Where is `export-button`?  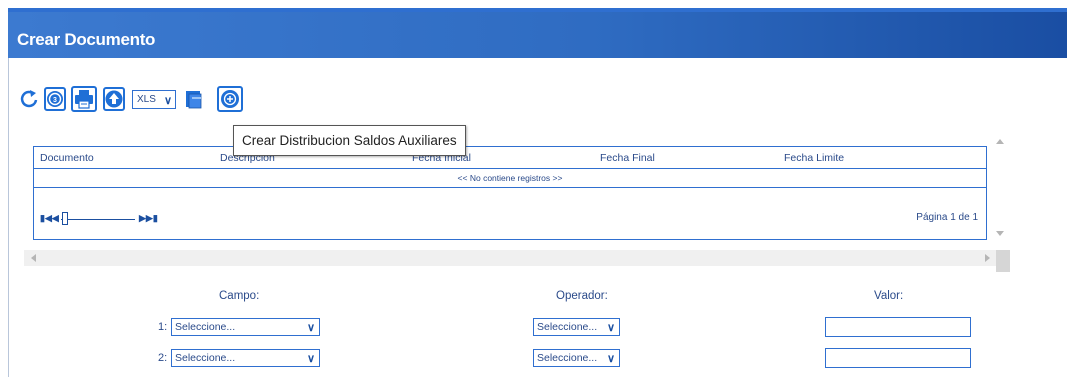 export-button is located at coordinates (194, 99).